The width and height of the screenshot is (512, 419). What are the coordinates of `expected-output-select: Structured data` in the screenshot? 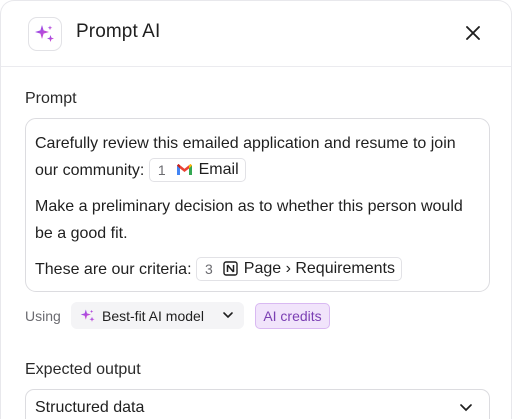 It's located at (257, 404).